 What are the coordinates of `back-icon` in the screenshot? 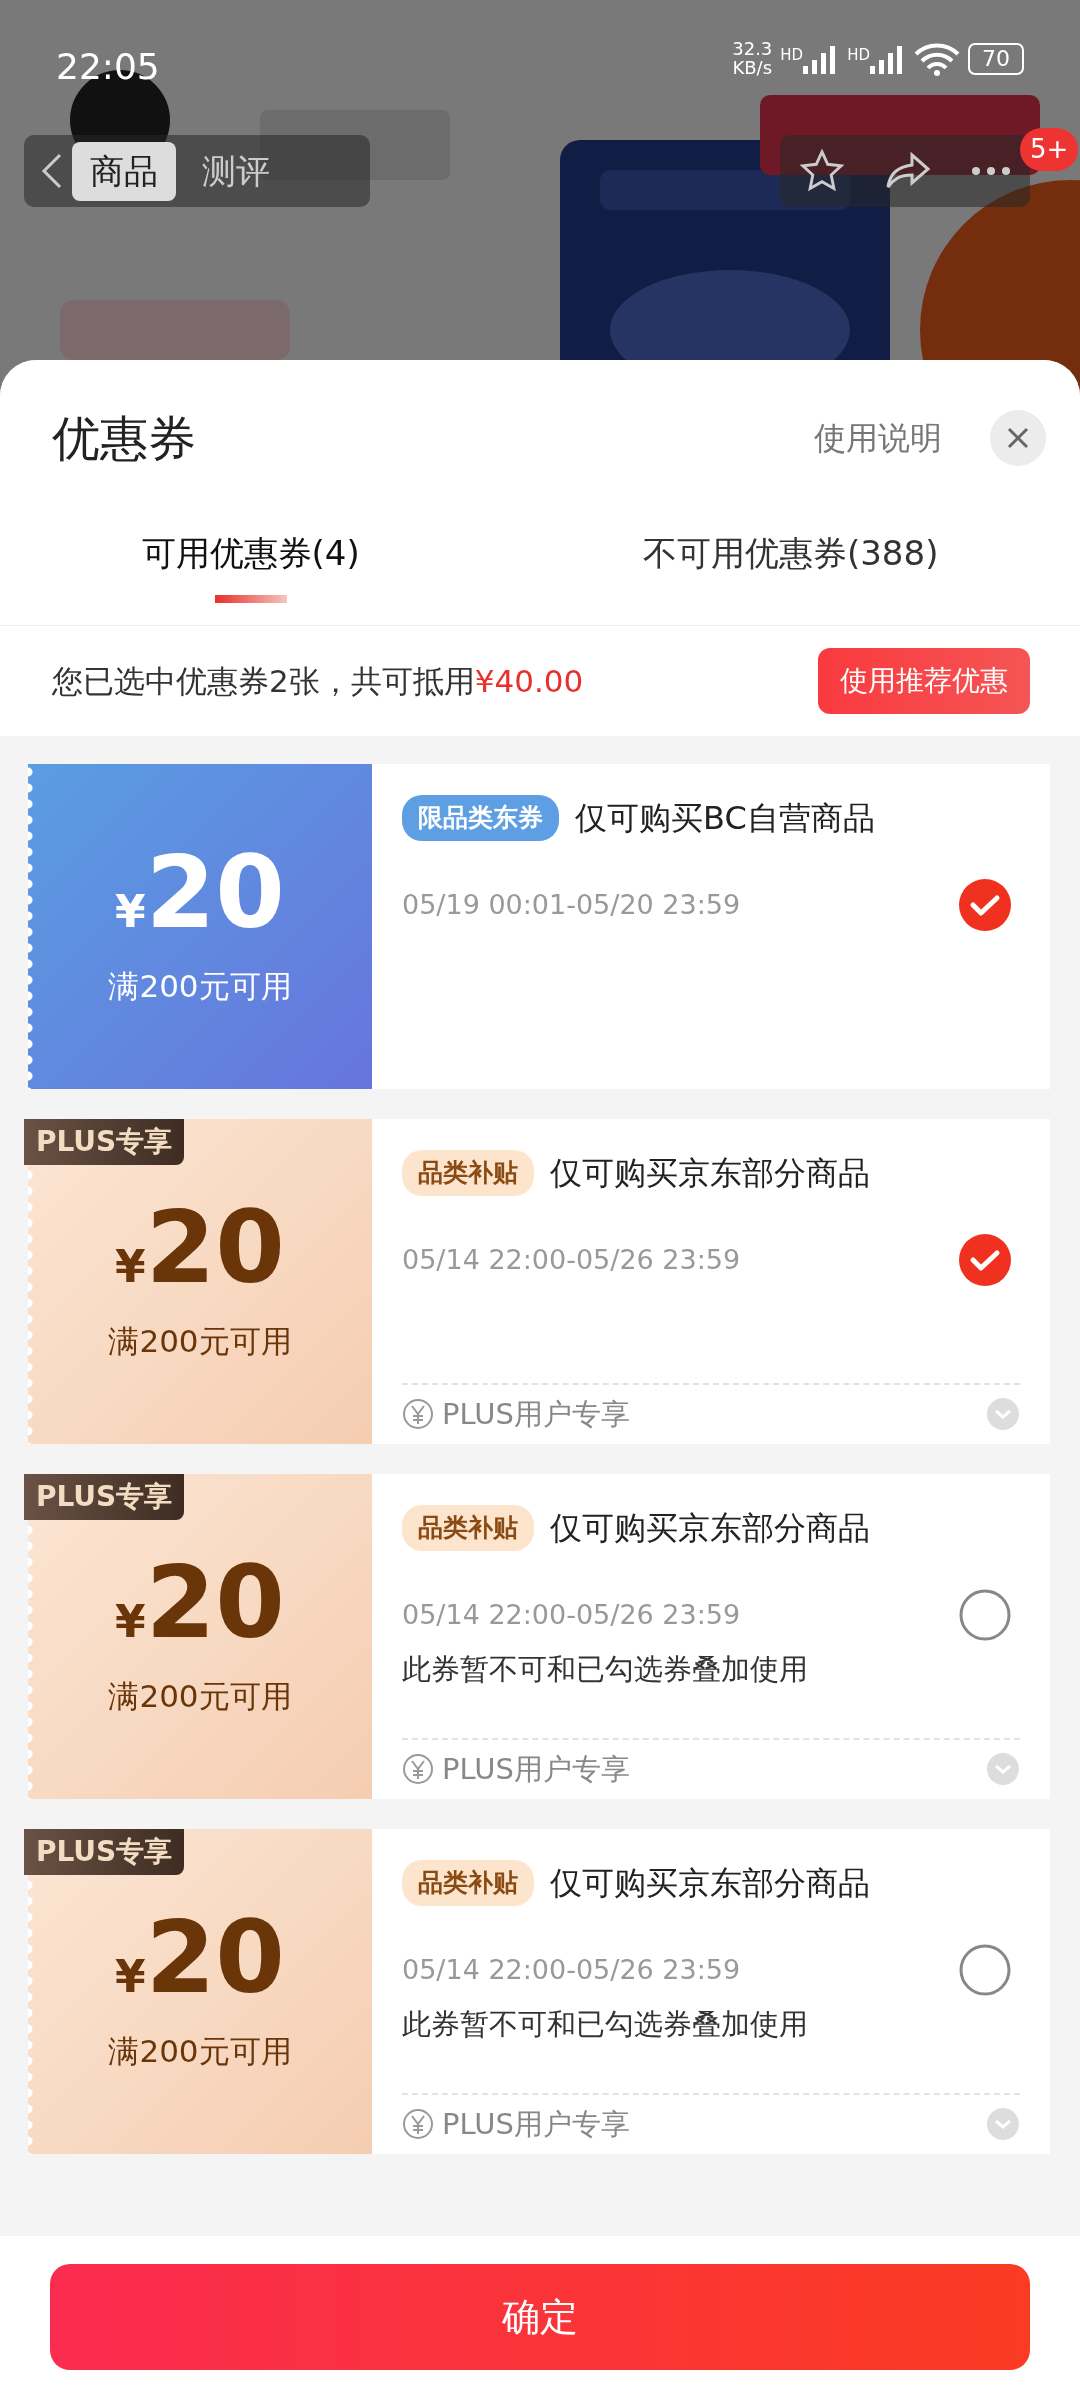 It's located at (52, 171).